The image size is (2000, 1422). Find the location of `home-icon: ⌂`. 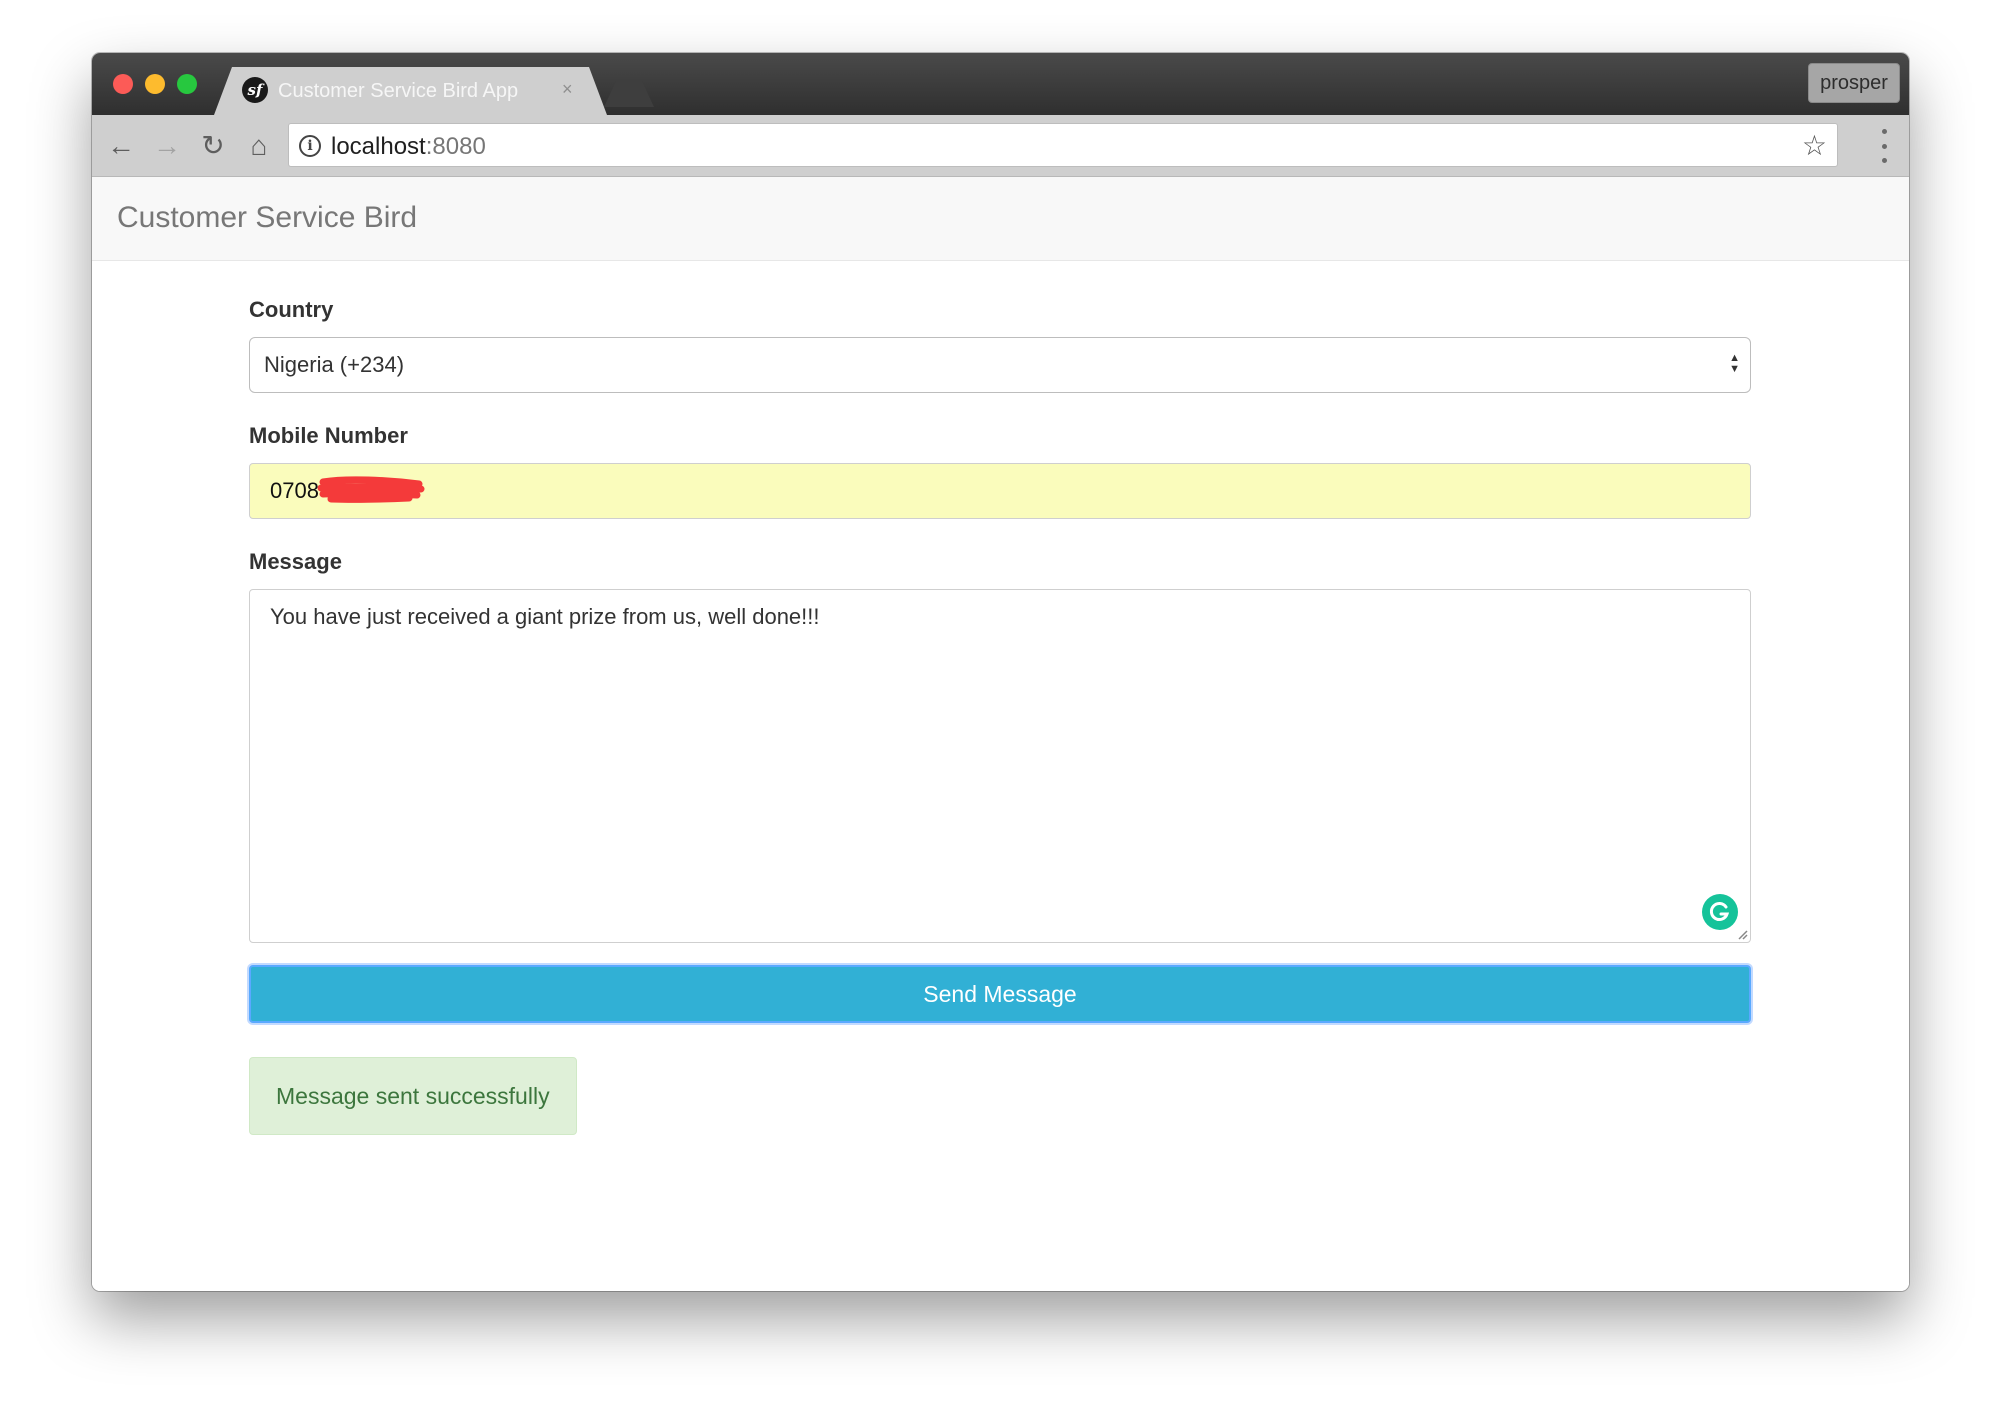

home-icon: ⌂ is located at coordinates (259, 146).